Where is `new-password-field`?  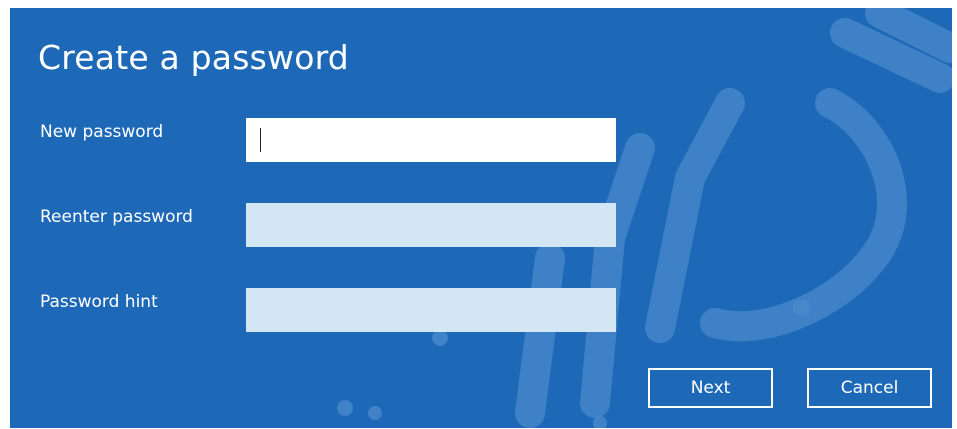 new-password-field is located at coordinates (431, 140).